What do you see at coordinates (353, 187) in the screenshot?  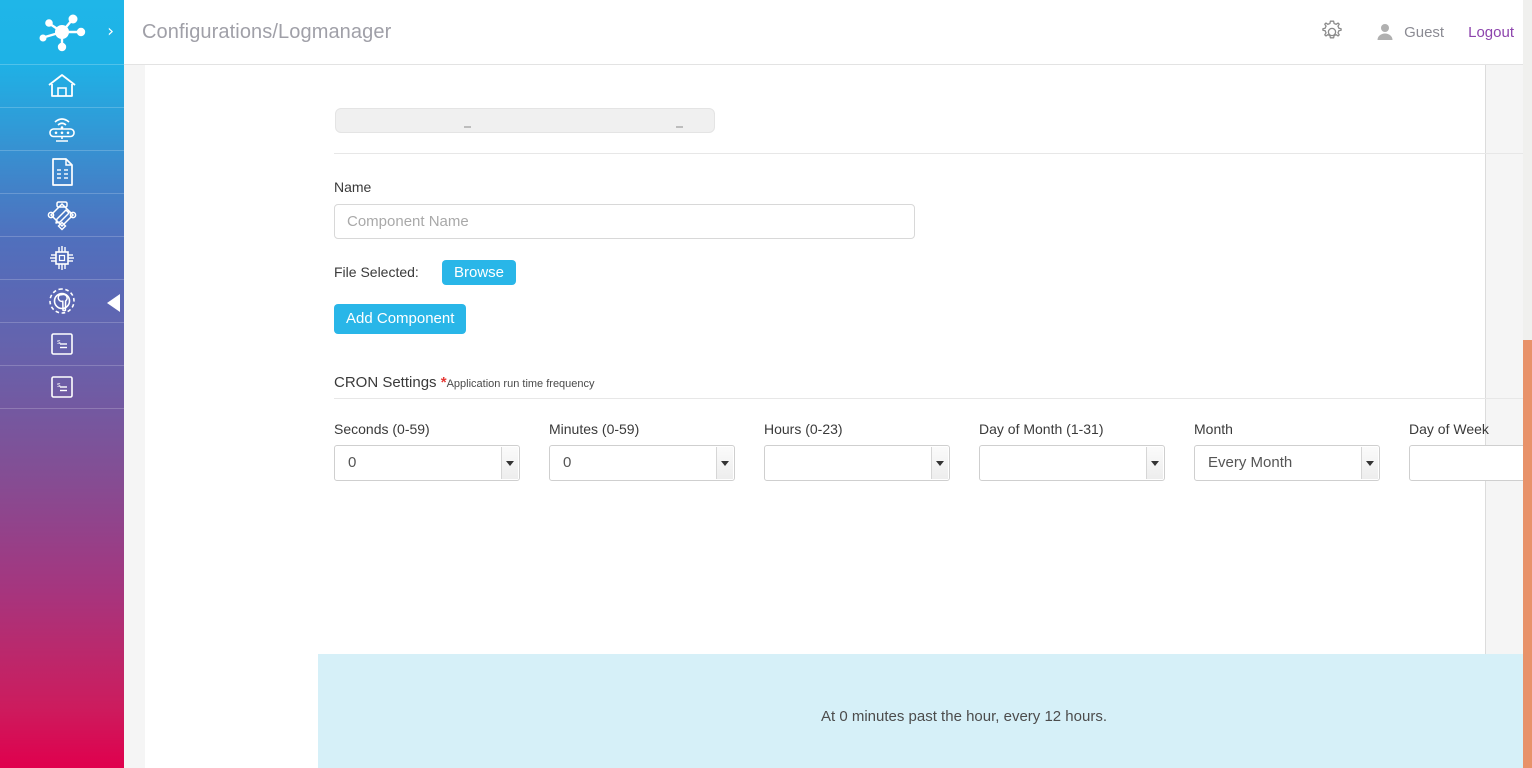 I see `name-label: Name` at bounding box center [353, 187].